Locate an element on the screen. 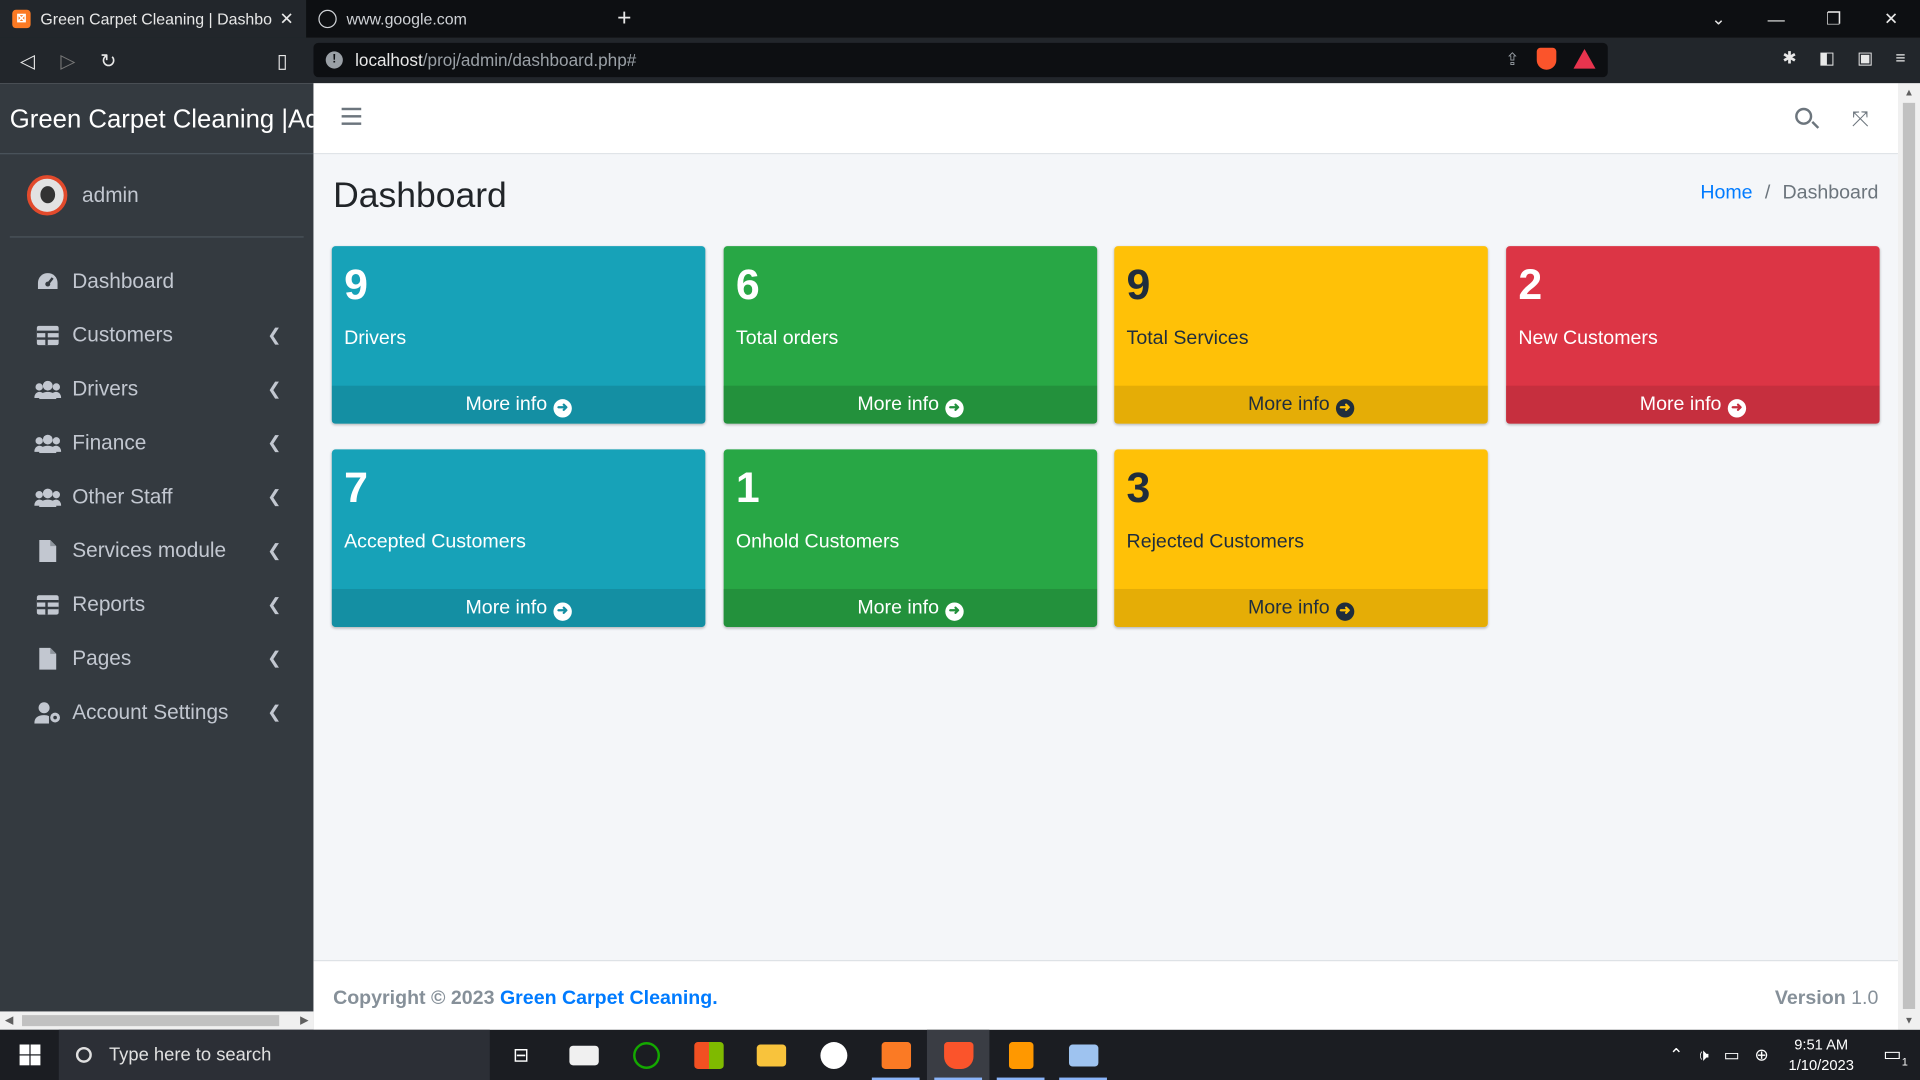 The width and height of the screenshot is (1920, 1080). stat-value: 9 is located at coordinates (1138, 284).